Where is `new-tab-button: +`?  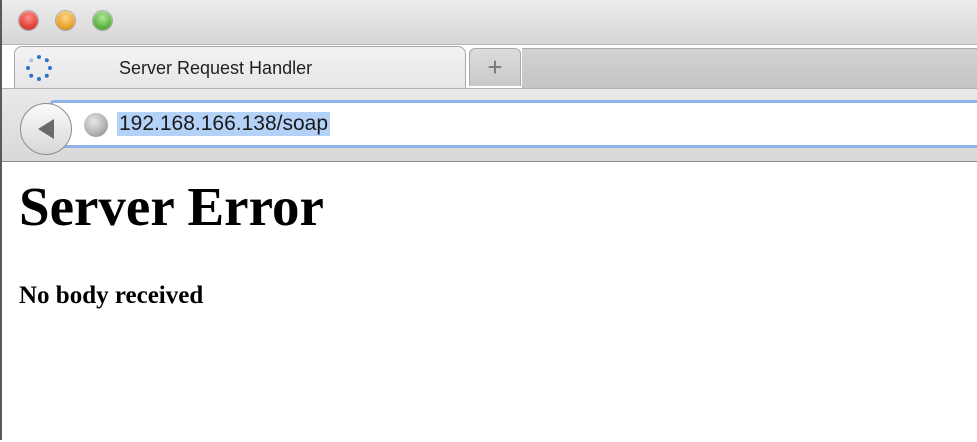
new-tab-button: + is located at coordinates (495, 67).